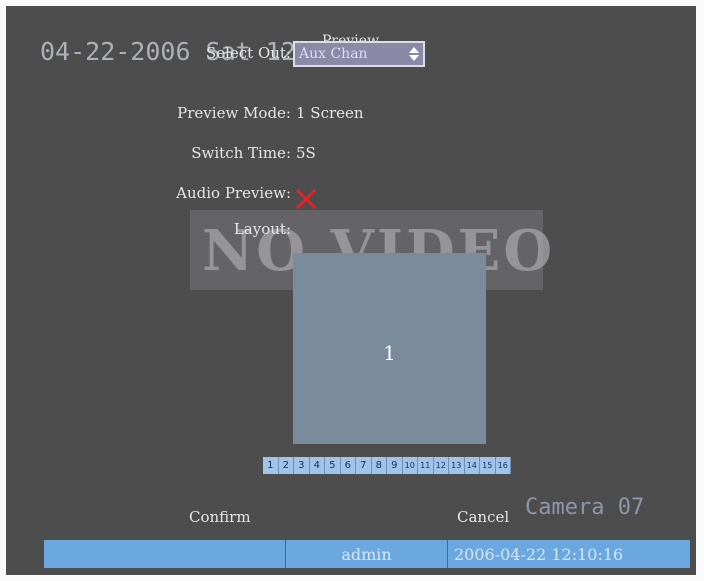 The height and width of the screenshot is (581, 704). Describe the element at coordinates (364, 465) in the screenshot. I see `channel-button: 7` at that location.